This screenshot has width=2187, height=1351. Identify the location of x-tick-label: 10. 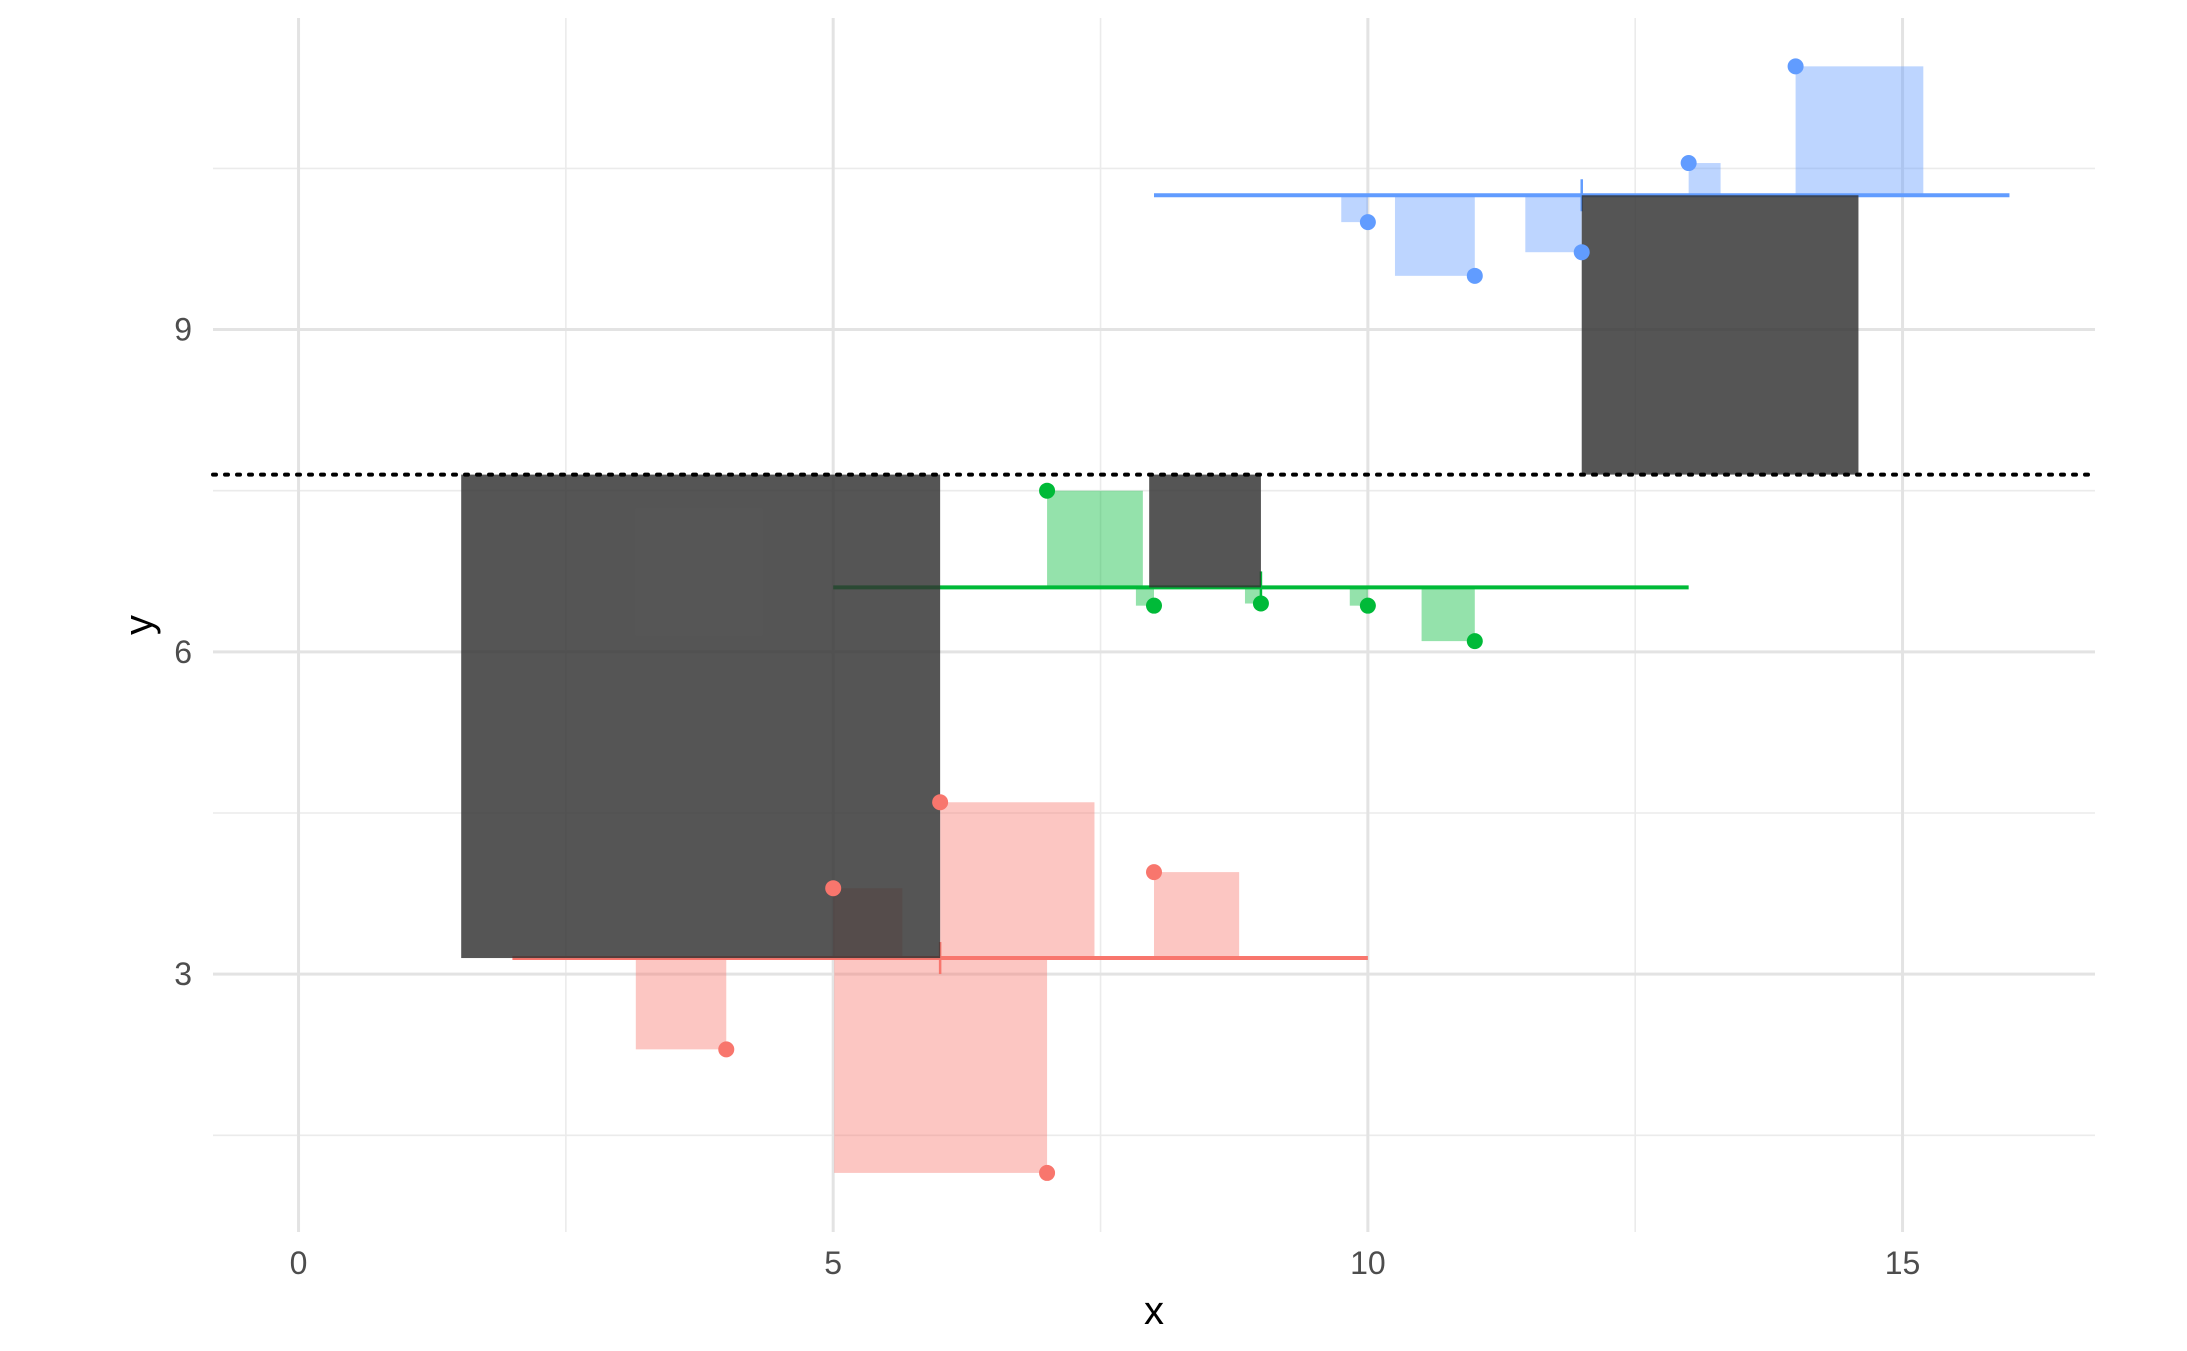
(1368, 1263).